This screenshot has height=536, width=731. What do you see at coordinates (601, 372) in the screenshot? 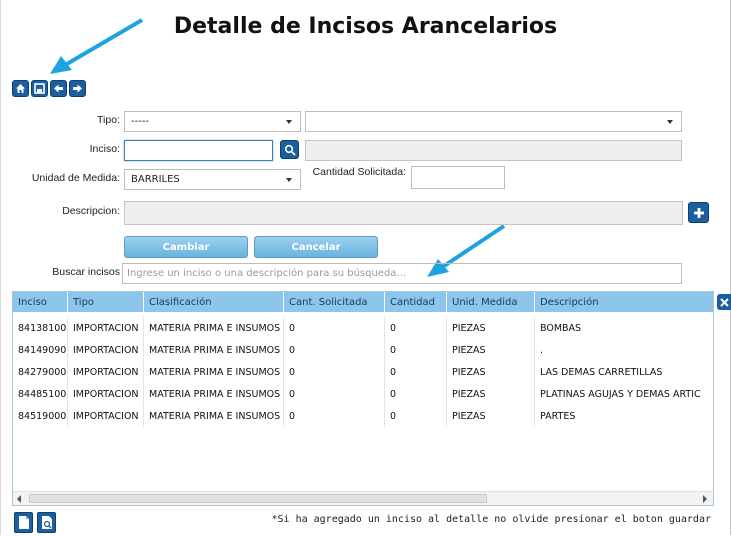
I see `cell-descripcion: LAS DEMAS CARRETILLAS` at bounding box center [601, 372].